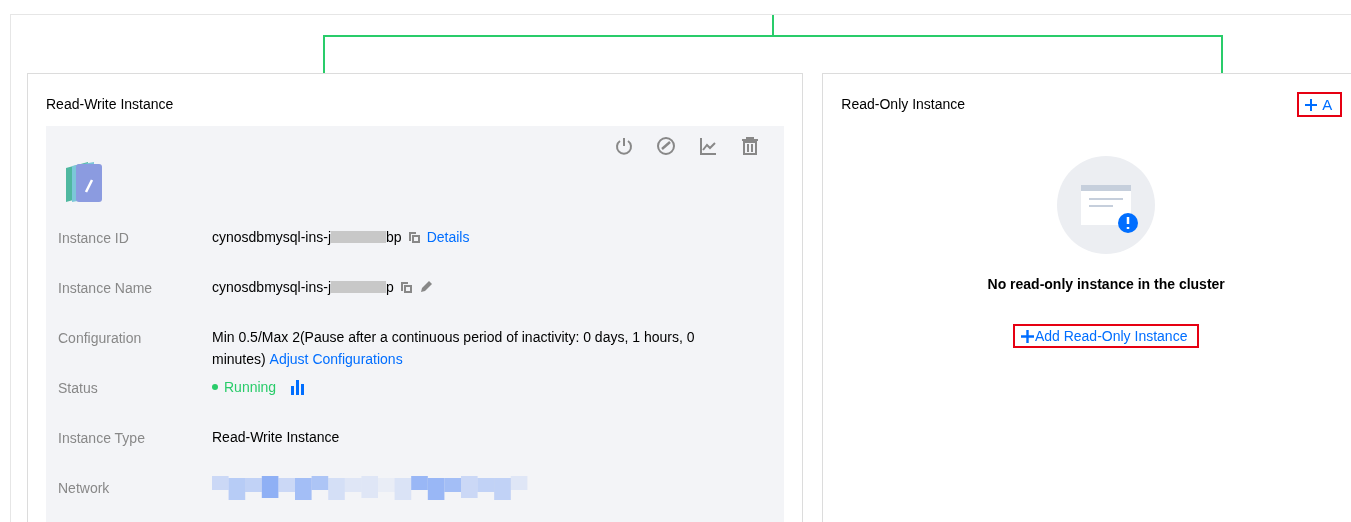 The image size is (1351, 522). Describe the element at coordinates (472, 348) in the screenshot. I see `configuration-text: Min 0.5/Max 2(Pause after a continuous period of inactivity: 0 days, 1 hours, 0 minutes) Adjust Configurations` at that location.